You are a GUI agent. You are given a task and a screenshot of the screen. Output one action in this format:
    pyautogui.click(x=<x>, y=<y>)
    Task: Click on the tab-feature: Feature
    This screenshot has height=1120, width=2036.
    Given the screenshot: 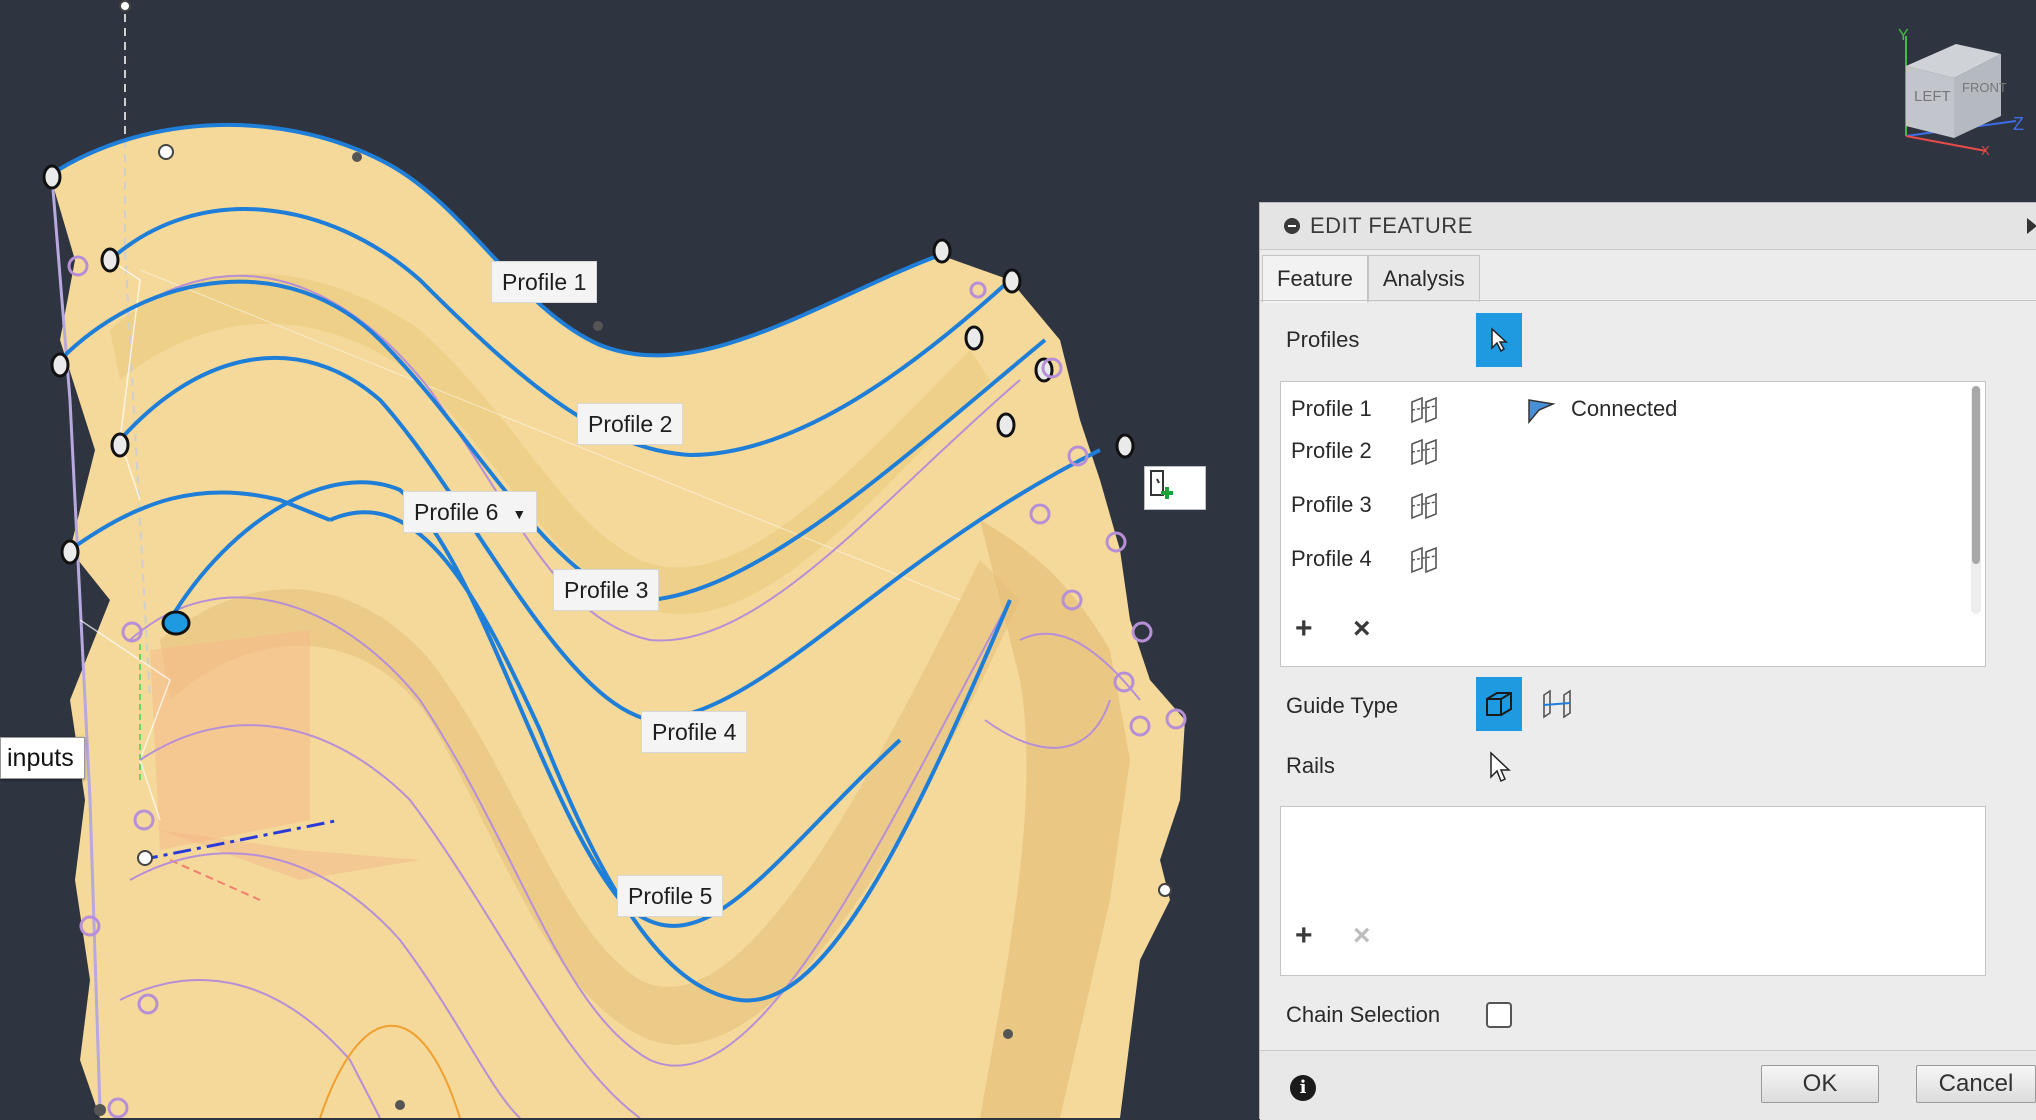 What is the action you would take?
    pyautogui.click(x=1315, y=279)
    